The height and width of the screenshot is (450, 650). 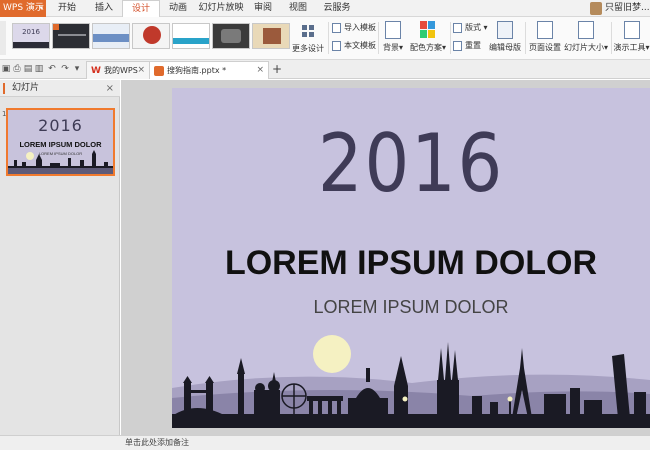 What do you see at coordinates (586, 30) in the screenshot?
I see `slide-size-icon` at bounding box center [586, 30].